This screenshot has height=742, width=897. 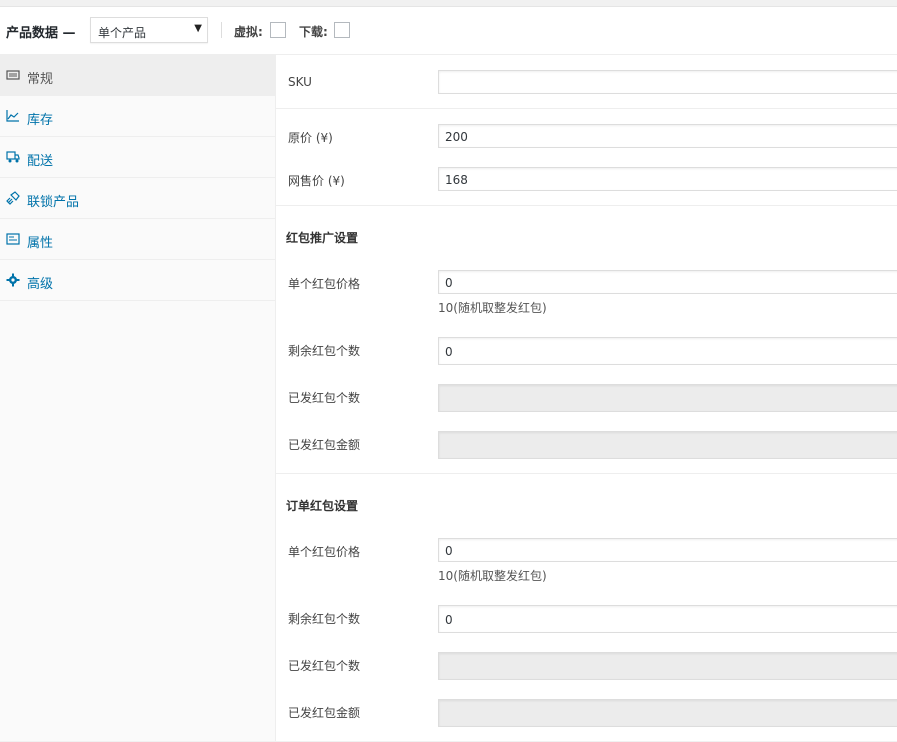 What do you see at coordinates (449, 620) in the screenshot?
I see `order-remaining-value: 0` at bounding box center [449, 620].